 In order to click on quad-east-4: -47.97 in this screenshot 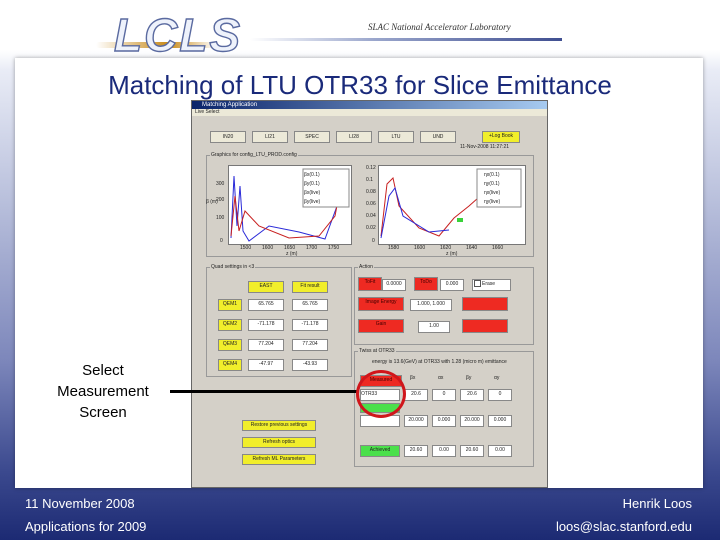, I will do `click(266, 365)`.